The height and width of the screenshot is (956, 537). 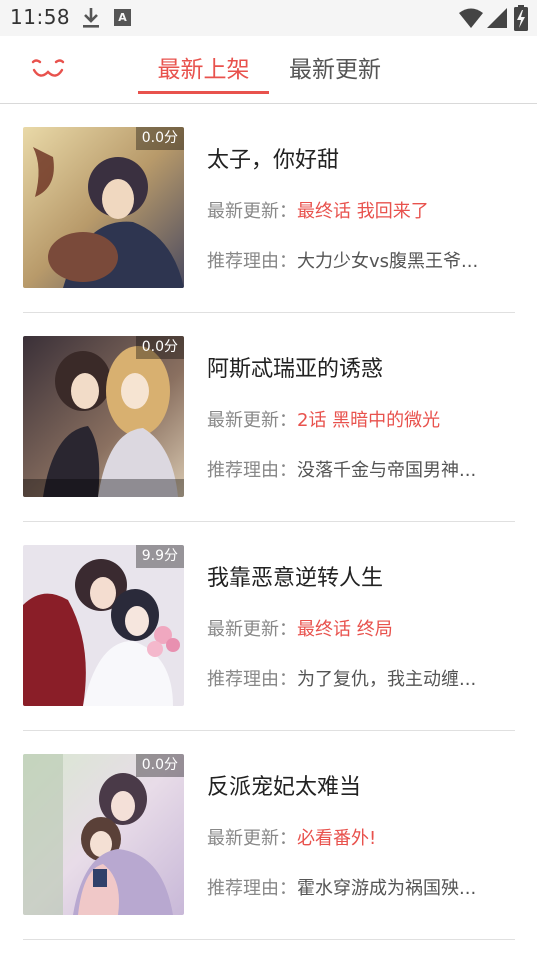 I want to click on tab-newest-shelf: 最新上架, so click(x=203, y=74).